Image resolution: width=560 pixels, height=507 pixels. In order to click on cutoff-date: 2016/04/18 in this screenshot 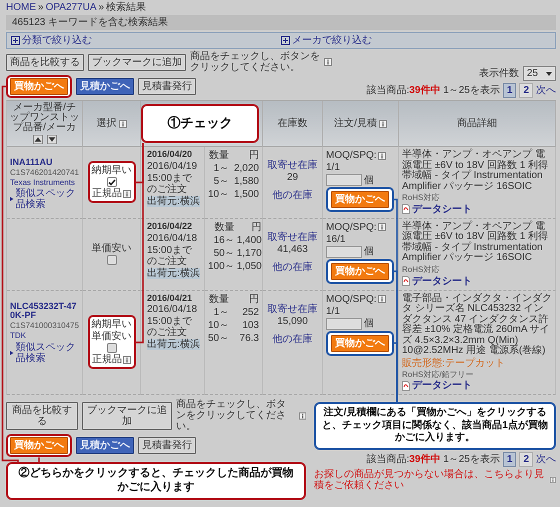, I will do `click(172, 310)`.